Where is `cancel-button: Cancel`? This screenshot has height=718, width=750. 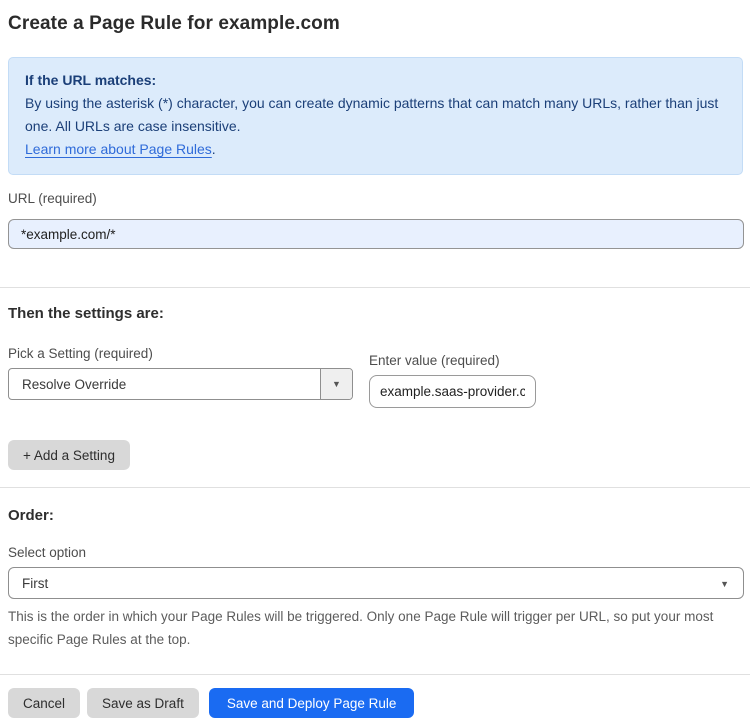
cancel-button: Cancel is located at coordinates (44, 703).